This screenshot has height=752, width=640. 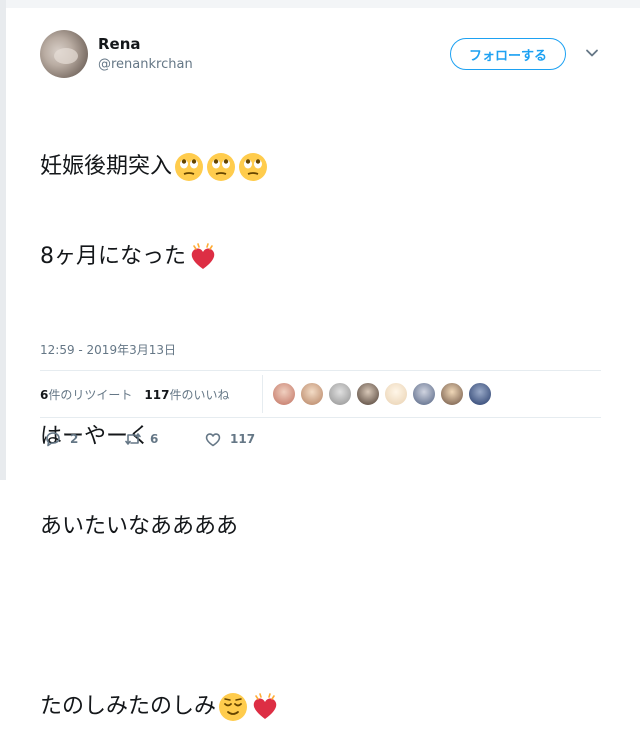 What do you see at coordinates (128, 706) in the screenshot?
I see `tweet-line-text: たのしみたのしみ` at bounding box center [128, 706].